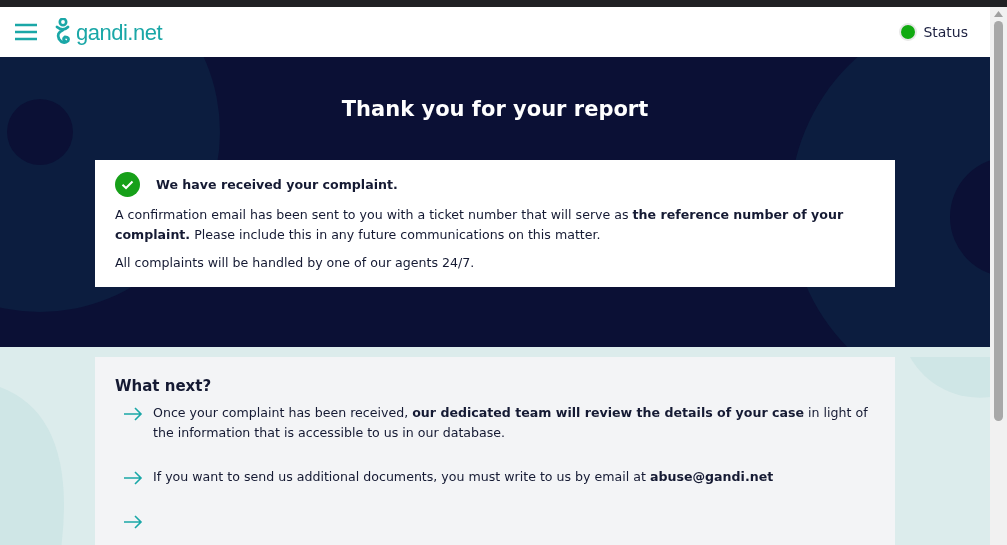 This screenshot has width=1007, height=545. I want to click on section-heading: What next?, so click(164, 386).